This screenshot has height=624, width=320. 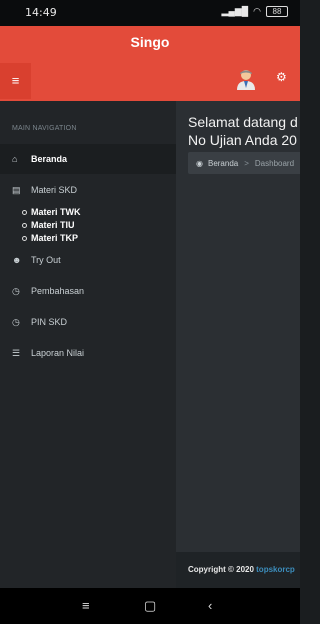 What do you see at coordinates (150, 13) in the screenshot?
I see `status-bar: 14:49 ▂▄▆█ ◠ 88` at bounding box center [150, 13].